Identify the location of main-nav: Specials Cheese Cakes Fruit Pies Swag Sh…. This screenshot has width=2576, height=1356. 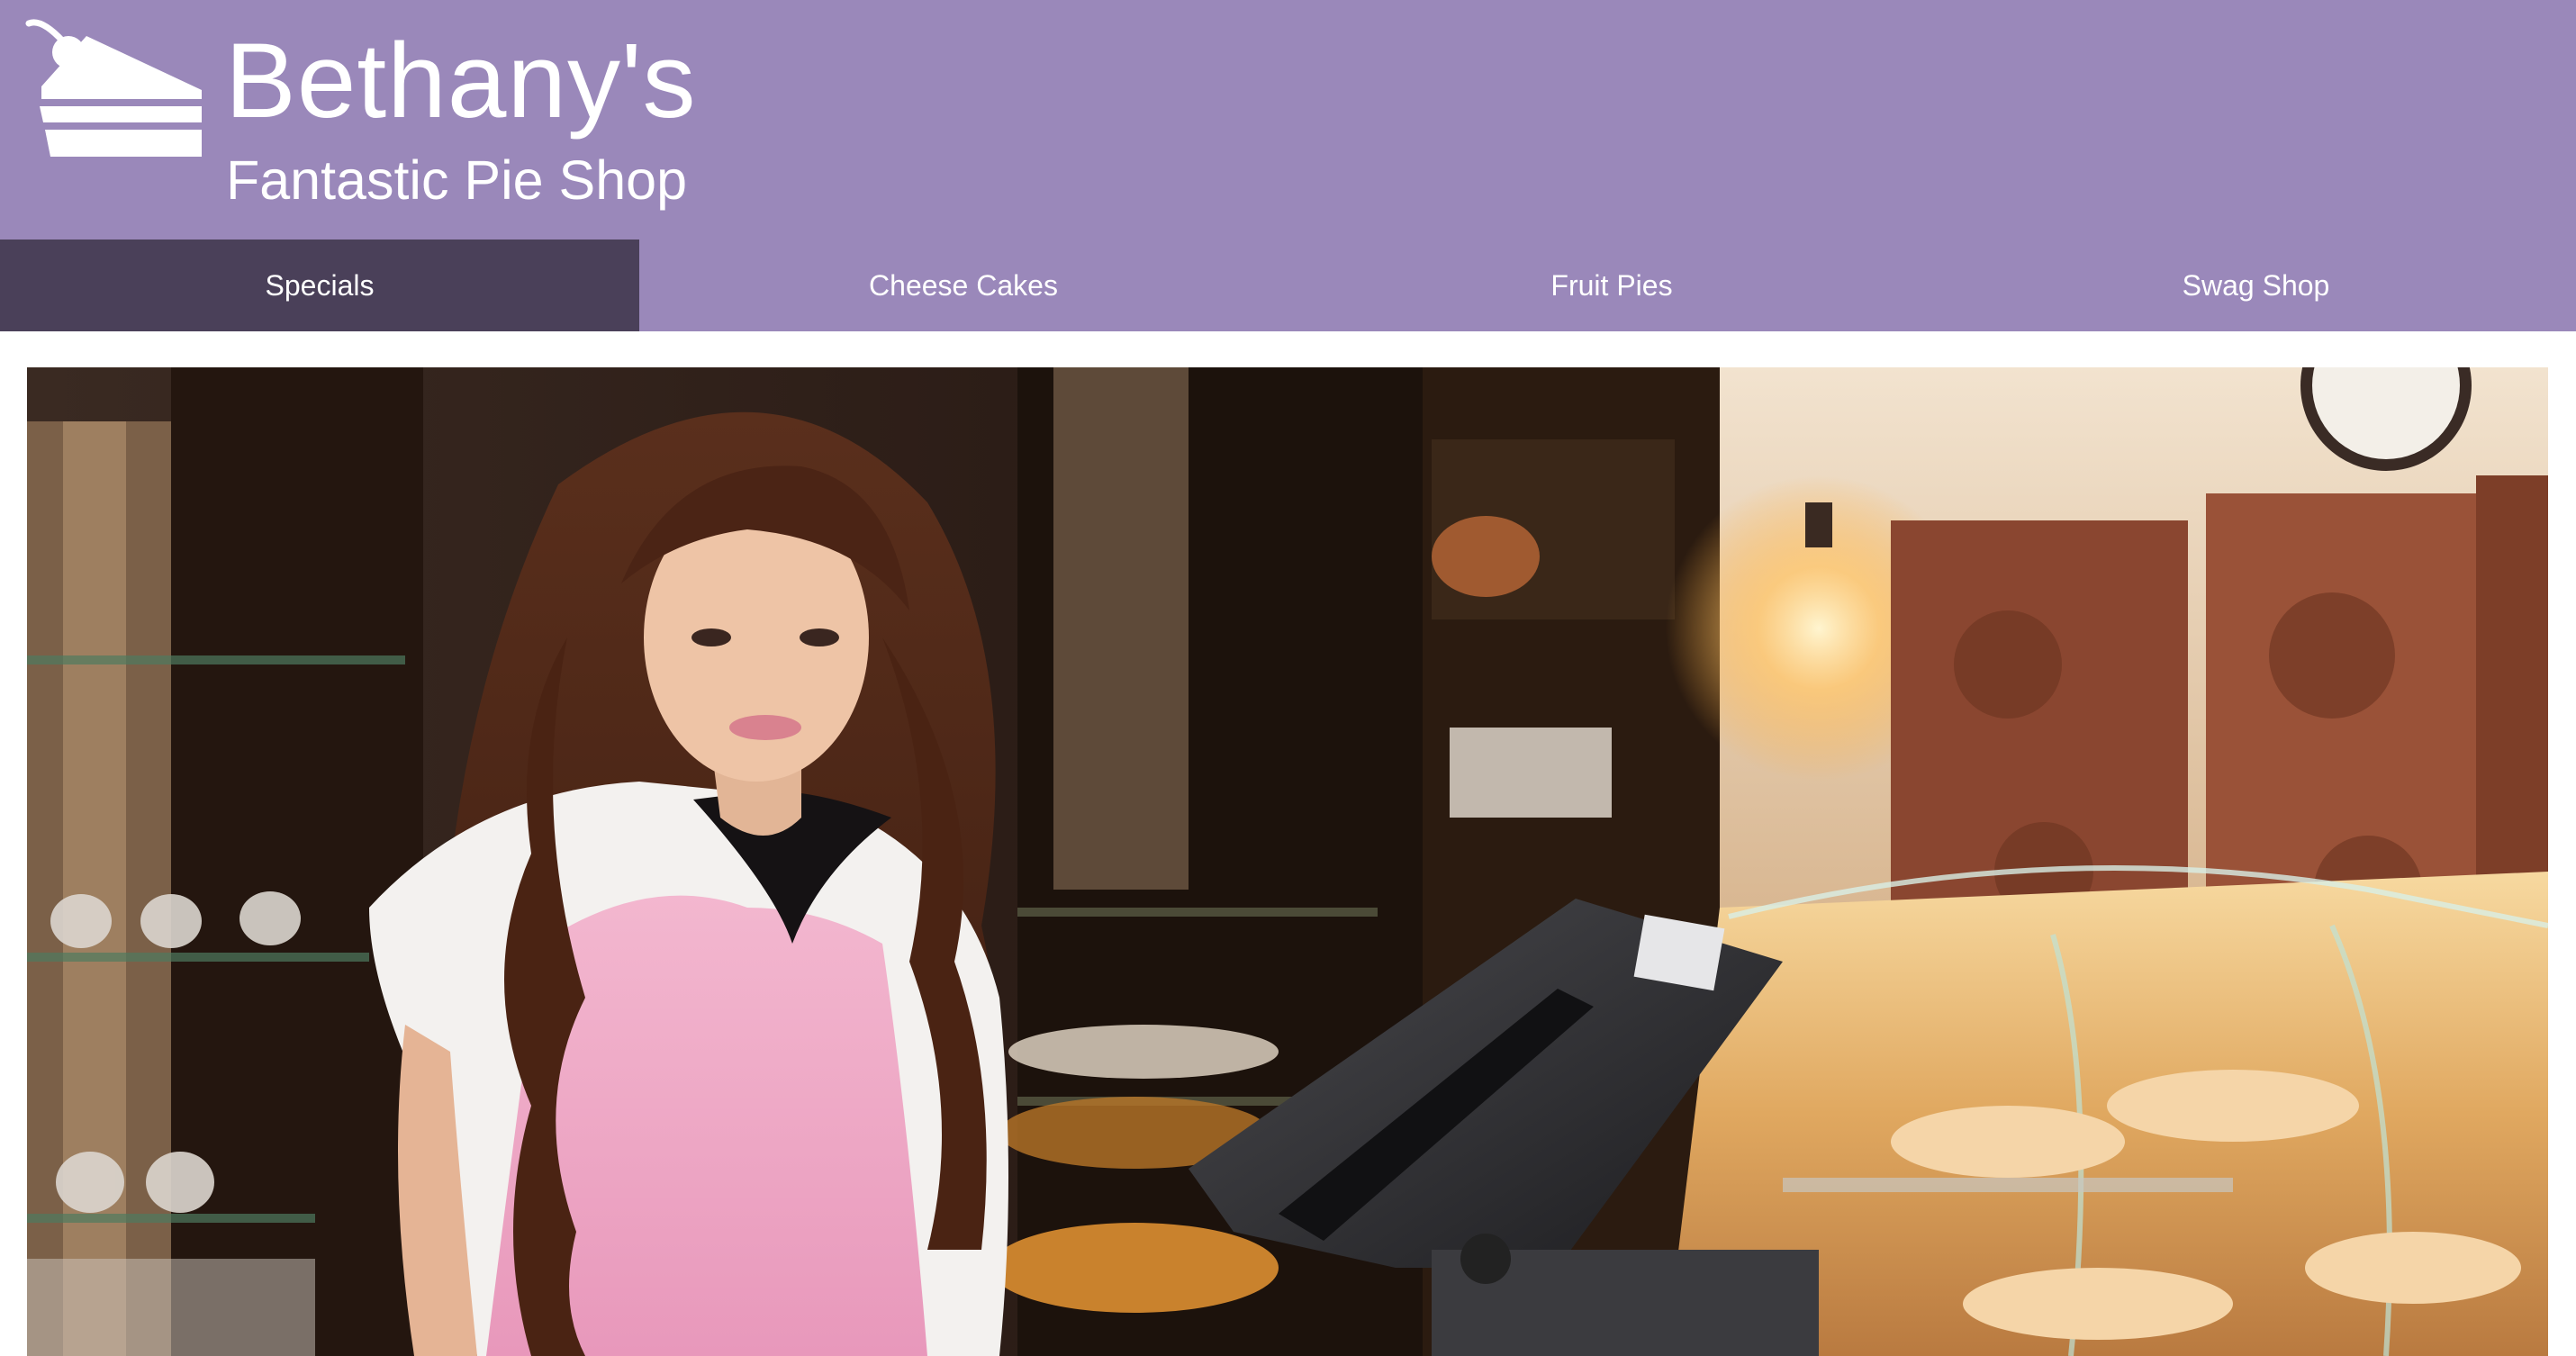
(1288, 285).